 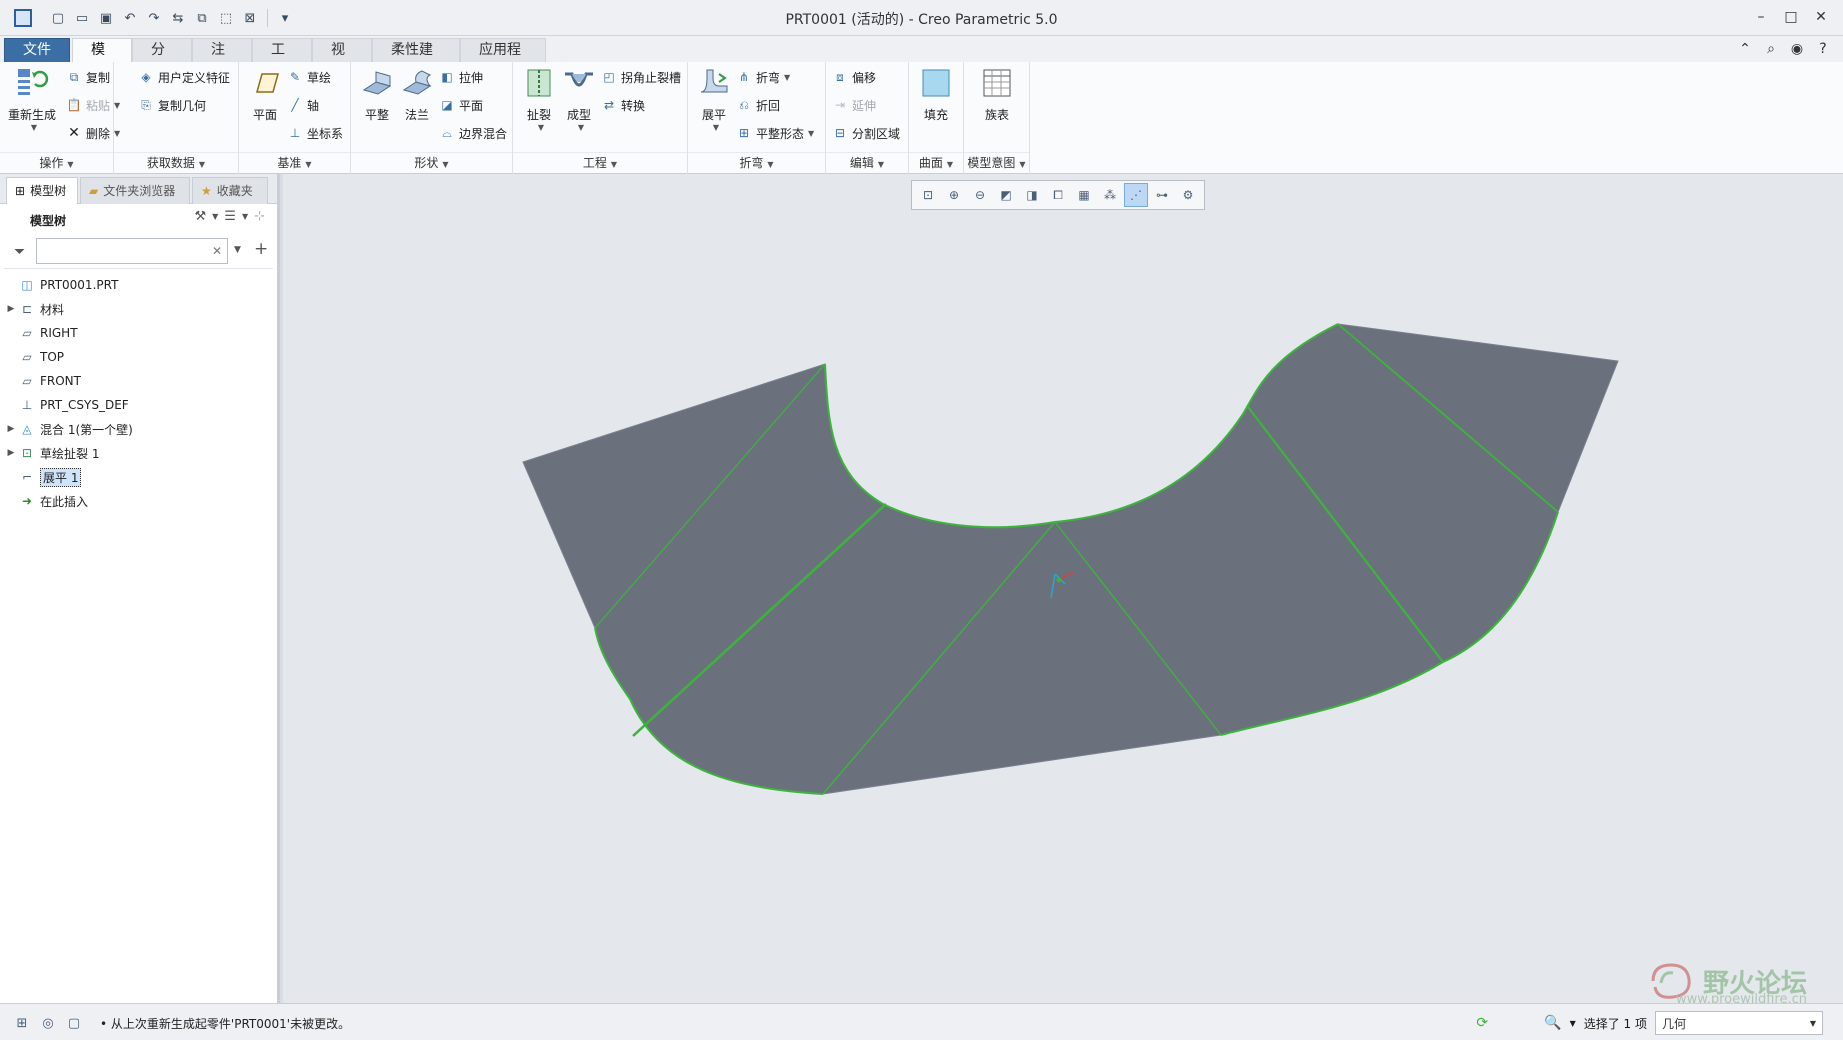 What do you see at coordinates (154, 18) in the screenshot?
I see `redo-icon: ↷` at bounding box center [154, 18].